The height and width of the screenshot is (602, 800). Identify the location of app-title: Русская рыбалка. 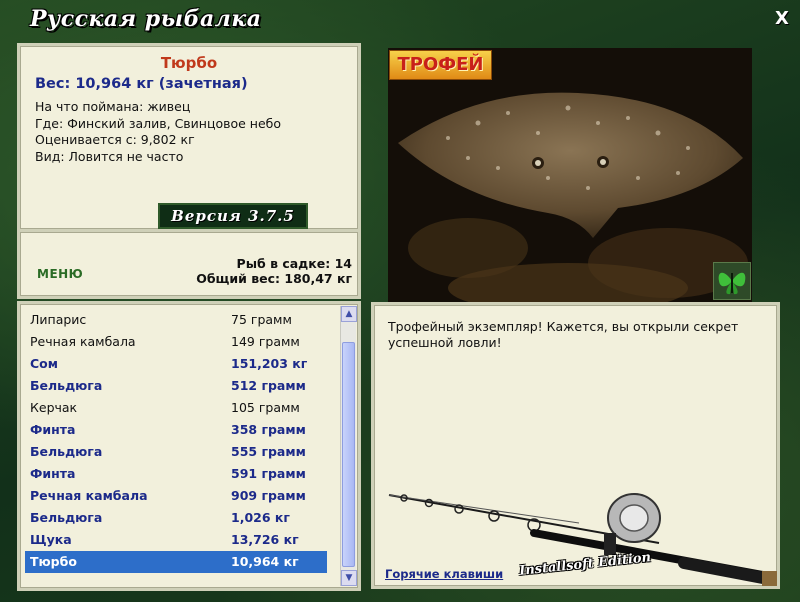
(146, 19).